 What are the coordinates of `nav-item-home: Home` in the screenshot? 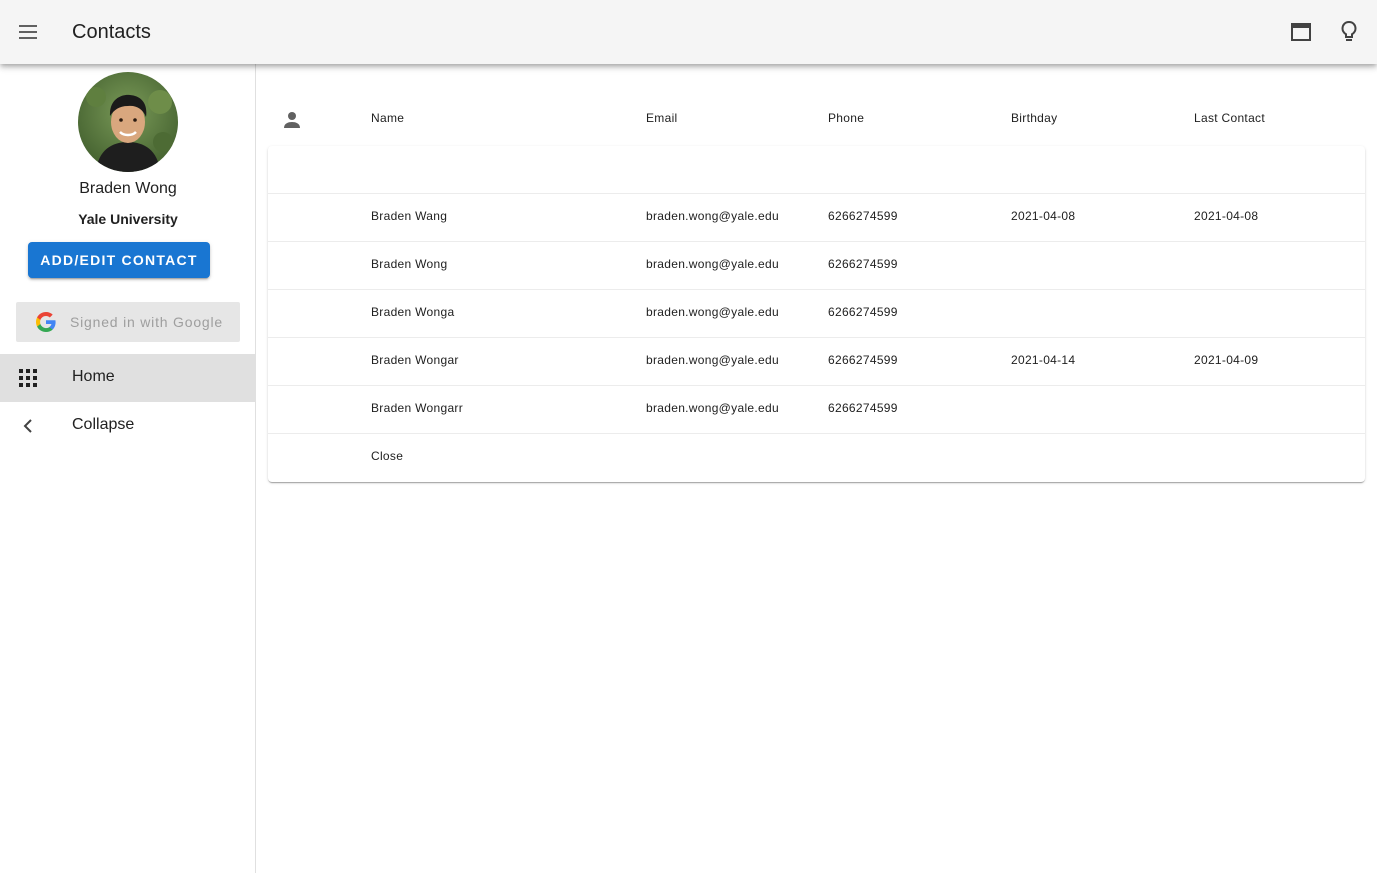 It's located at (127, 378).